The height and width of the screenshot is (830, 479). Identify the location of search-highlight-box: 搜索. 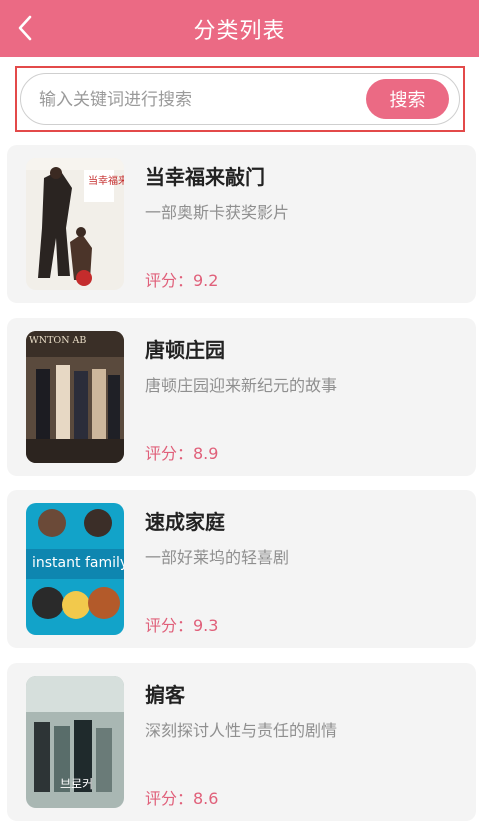
(240, 99).